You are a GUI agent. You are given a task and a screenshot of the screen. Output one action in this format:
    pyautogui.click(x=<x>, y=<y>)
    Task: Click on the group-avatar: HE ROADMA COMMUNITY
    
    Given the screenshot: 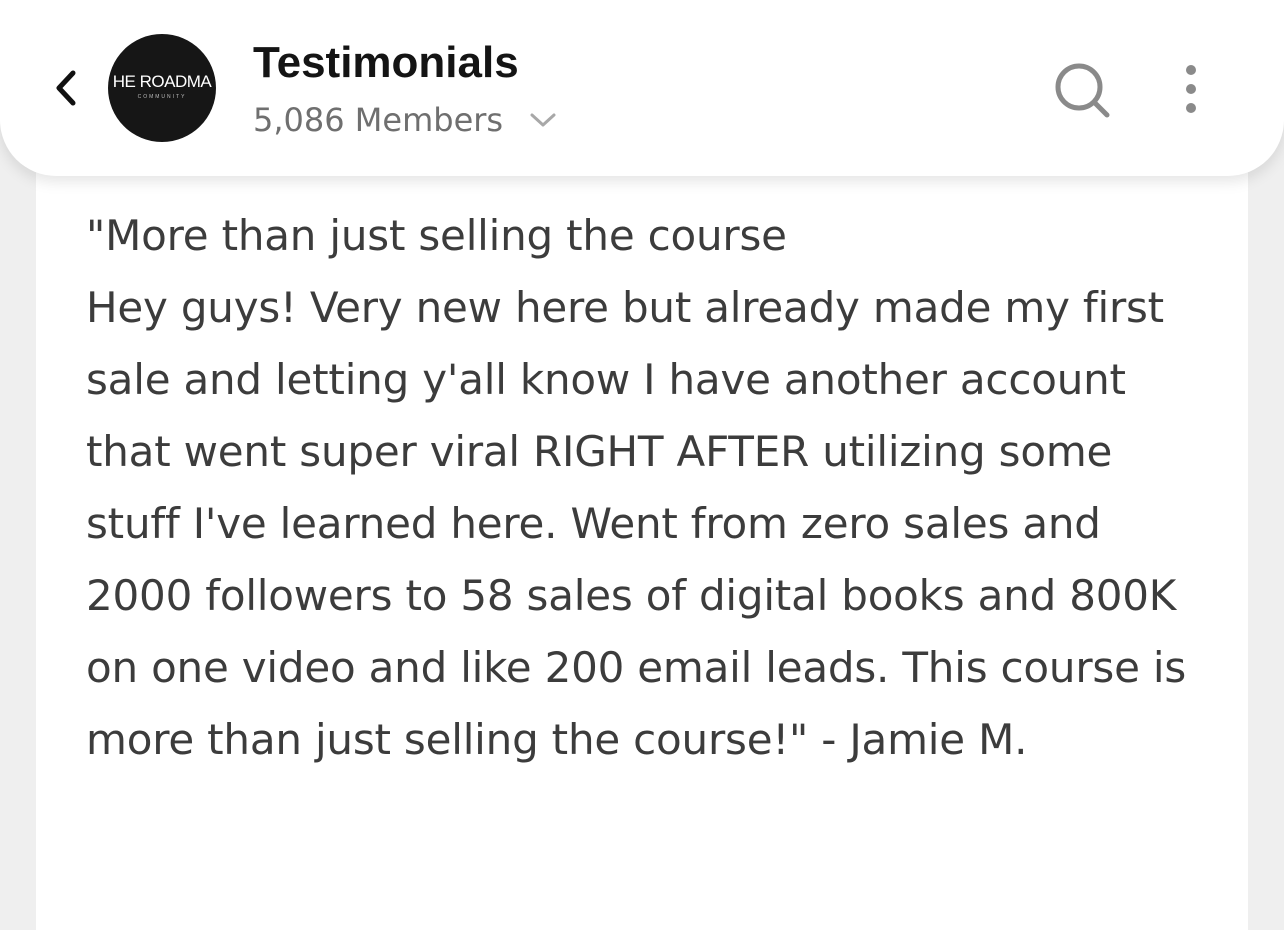 What is the action you would take?
    pyautogui.click(x=162, y=88)
    